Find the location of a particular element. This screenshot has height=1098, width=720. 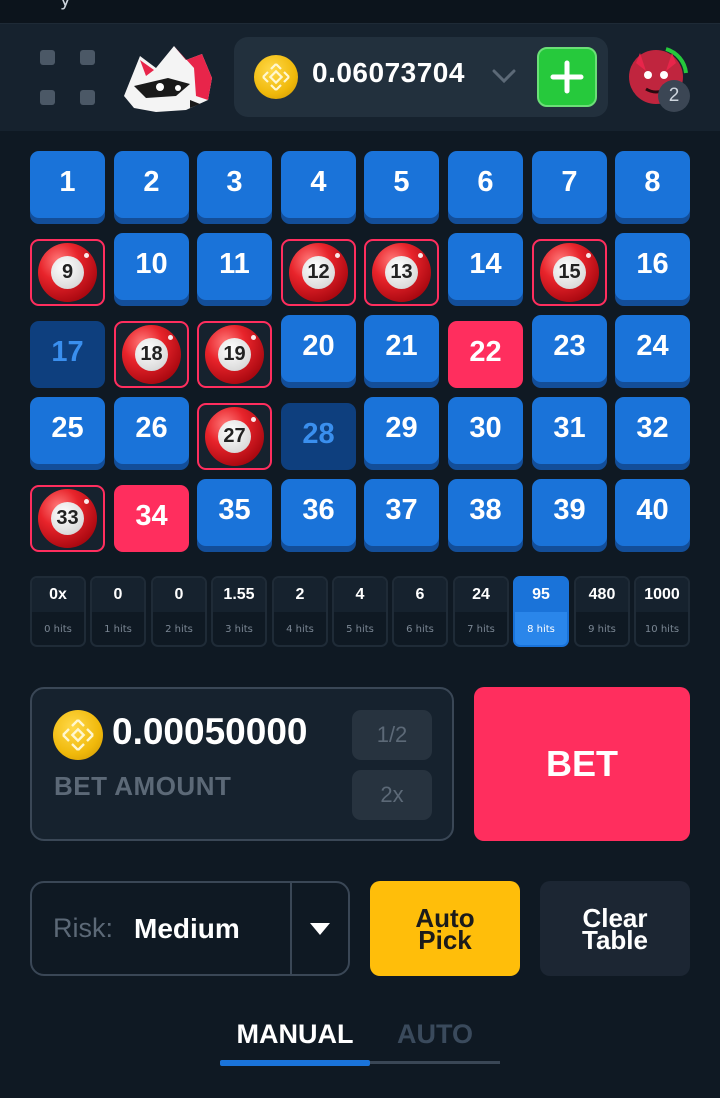

keno-tile-23: 23 is located at coordinates (569, 348).